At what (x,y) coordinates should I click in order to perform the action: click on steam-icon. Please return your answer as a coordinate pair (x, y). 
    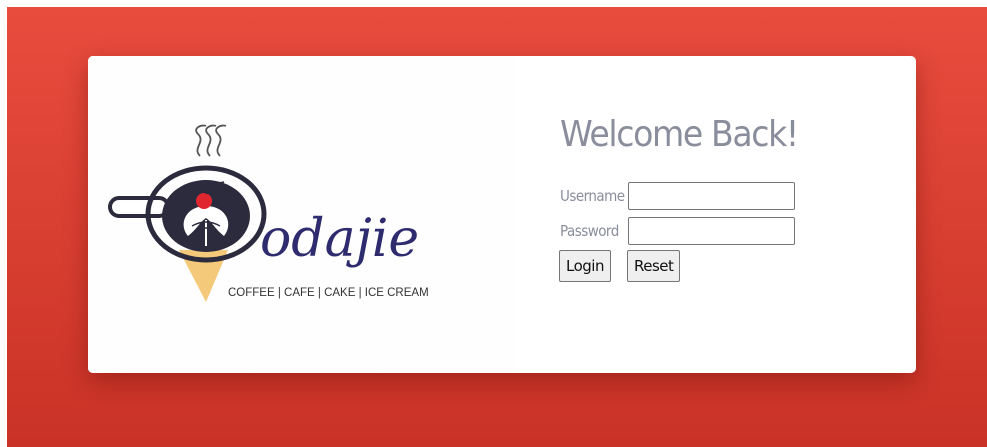
    Looking at the image, I should click on (201, 140).